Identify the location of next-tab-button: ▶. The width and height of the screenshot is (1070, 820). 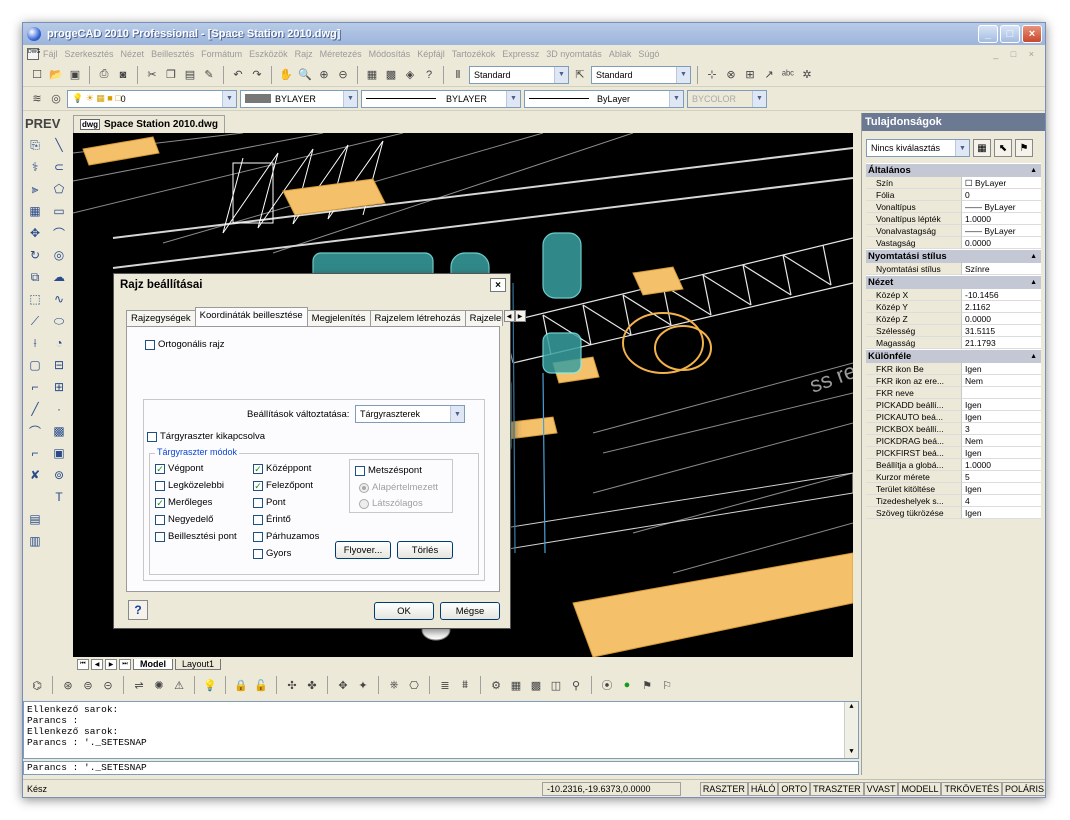
(111, 664).